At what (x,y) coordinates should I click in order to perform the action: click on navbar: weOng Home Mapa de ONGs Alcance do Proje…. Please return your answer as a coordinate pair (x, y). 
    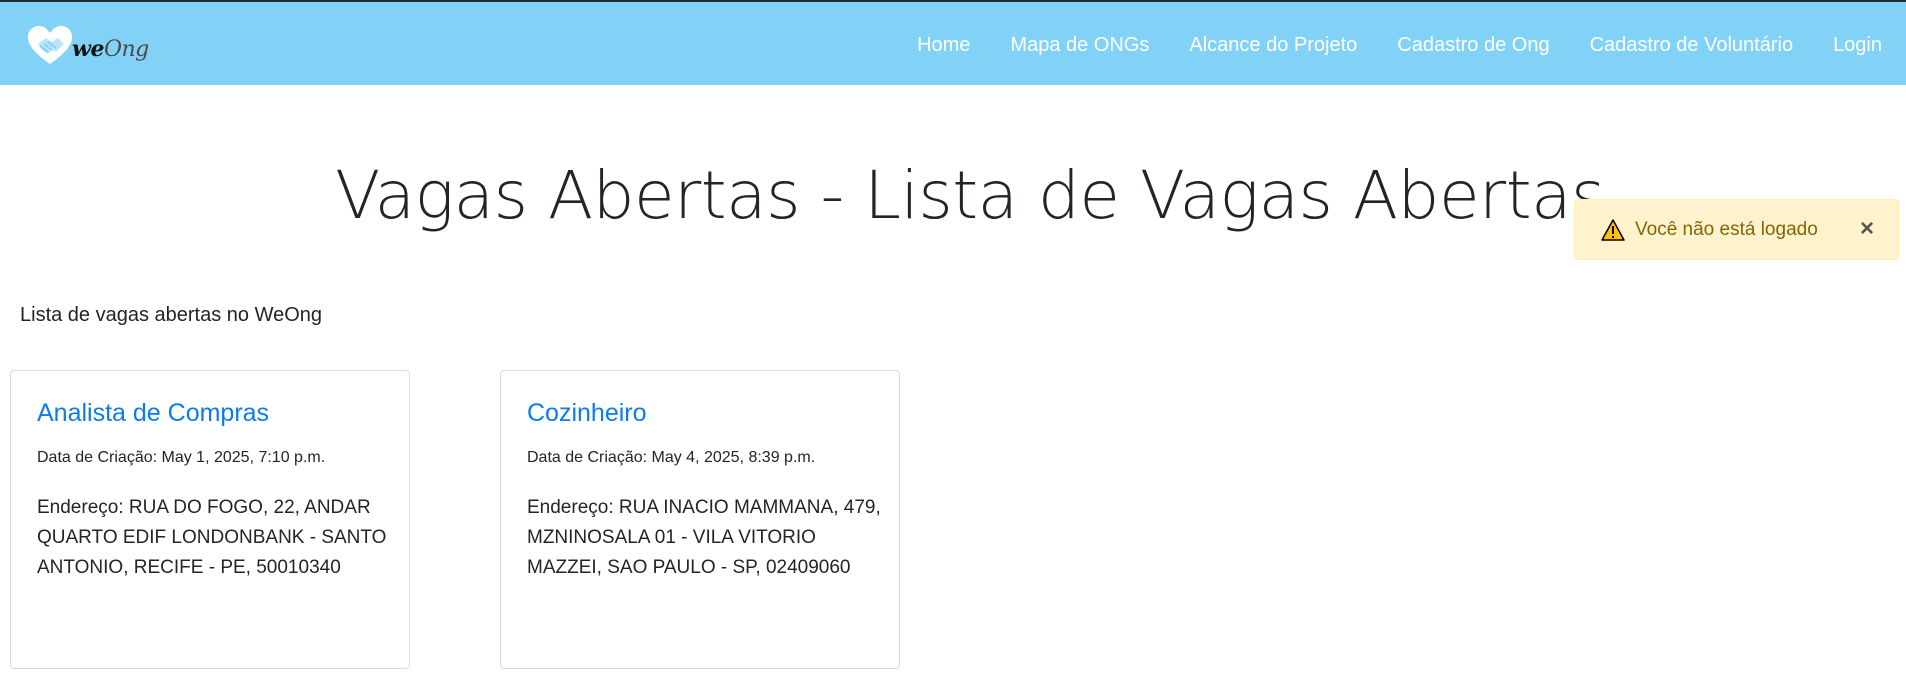
    Looking at the image, I should click on (953, 43).